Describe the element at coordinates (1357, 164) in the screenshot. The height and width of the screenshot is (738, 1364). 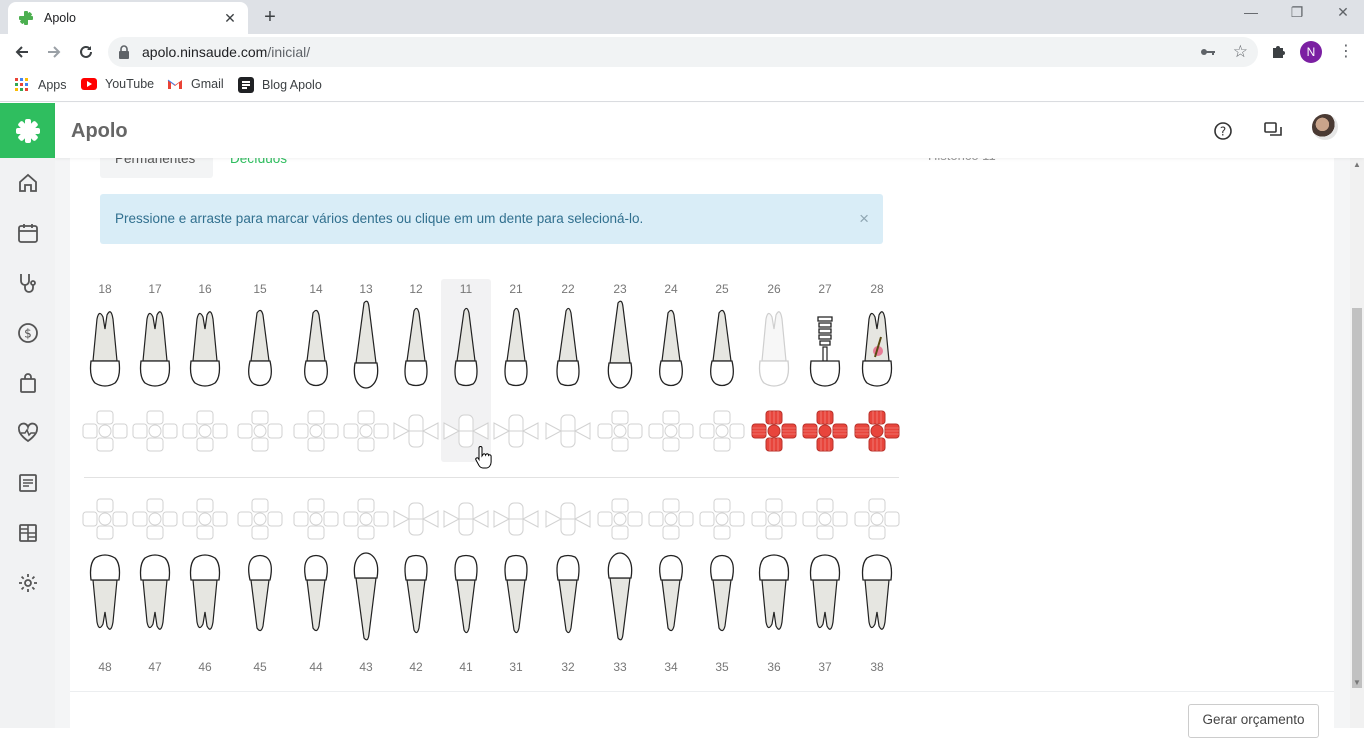
I see `scroll-up-icon: ▲` at that location.